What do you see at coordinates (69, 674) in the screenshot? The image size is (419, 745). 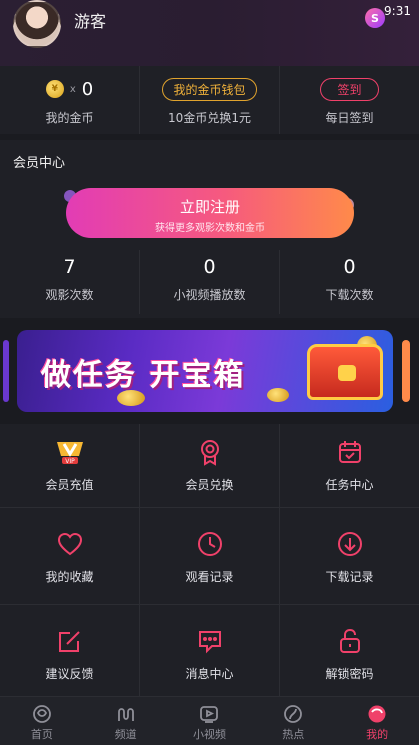 I see `menu-label: 建议反馈` at bounding box center [69, 674].